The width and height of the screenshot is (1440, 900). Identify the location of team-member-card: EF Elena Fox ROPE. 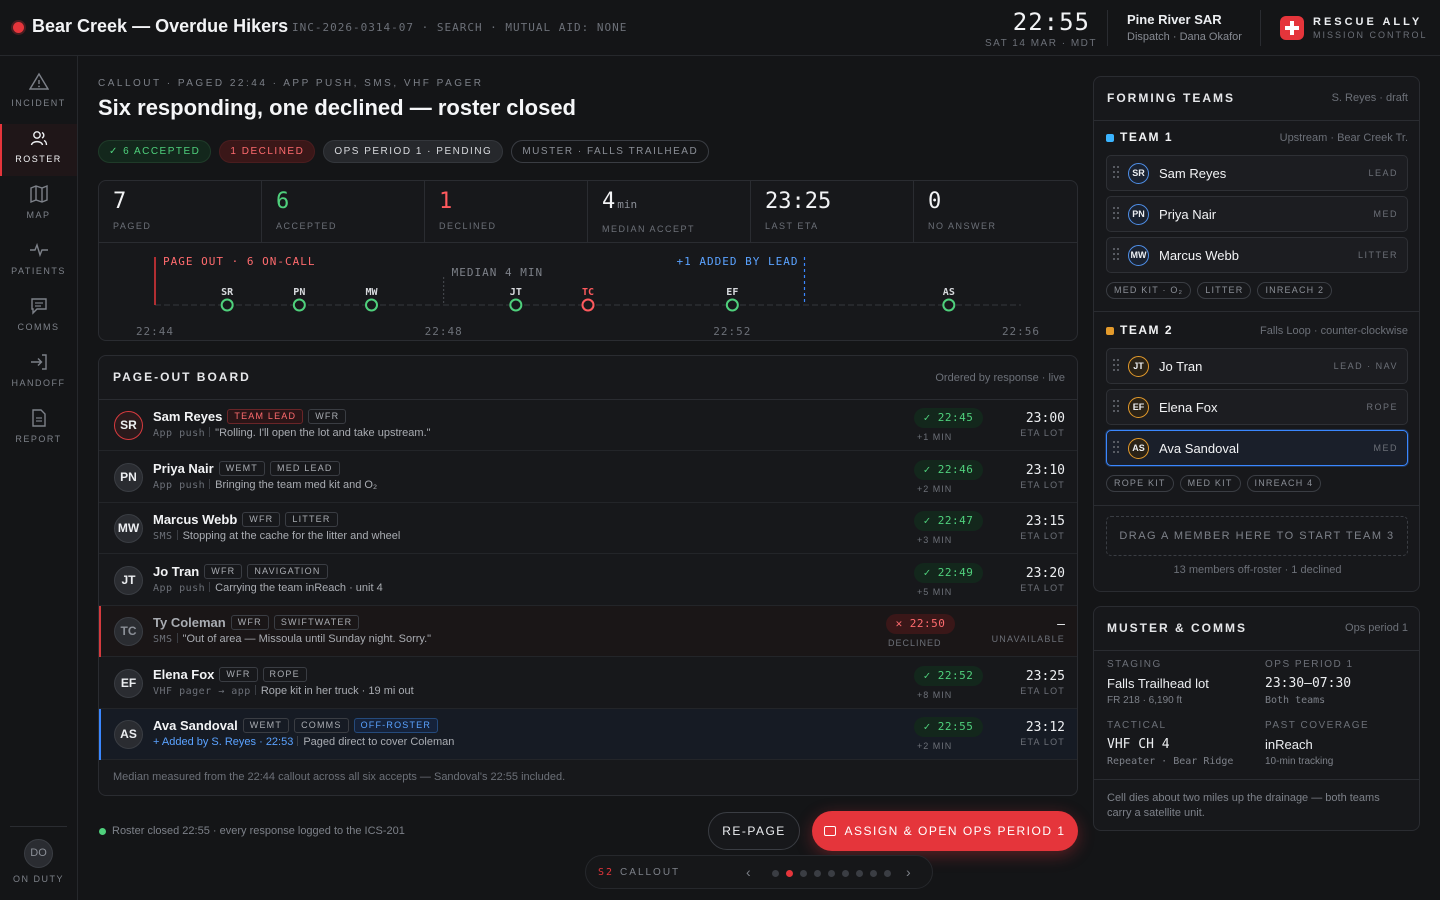
(1257, 407).